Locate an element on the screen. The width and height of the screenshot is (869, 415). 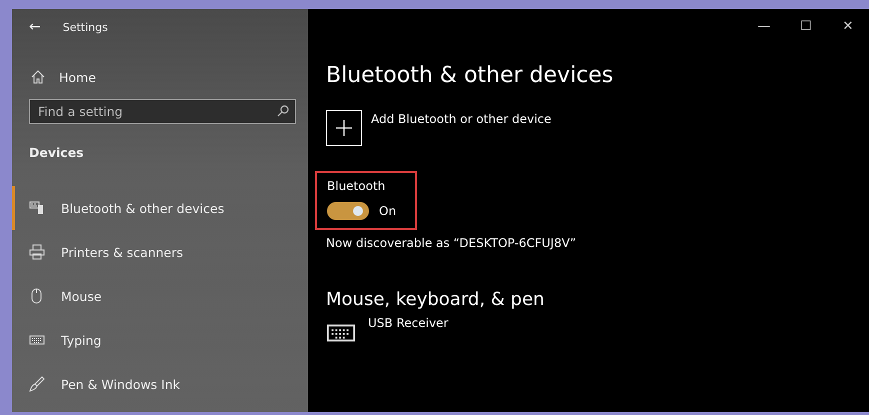
add-device-button is located at coordinates (344, 128).